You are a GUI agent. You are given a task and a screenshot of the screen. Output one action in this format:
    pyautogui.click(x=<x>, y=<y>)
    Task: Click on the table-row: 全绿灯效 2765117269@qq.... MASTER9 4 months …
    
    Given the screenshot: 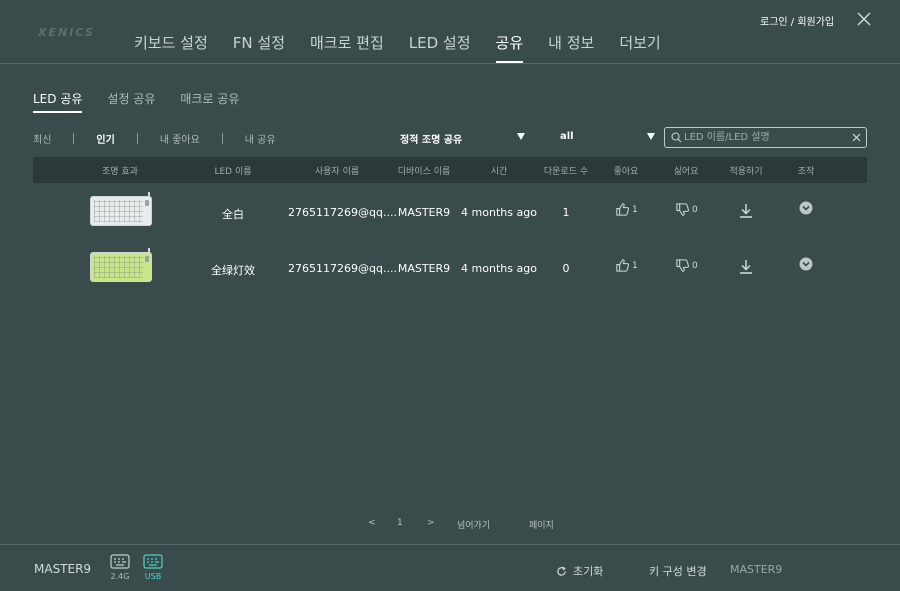 What is the action you would take?
    pyautogui.click(x=450, y=270)
    